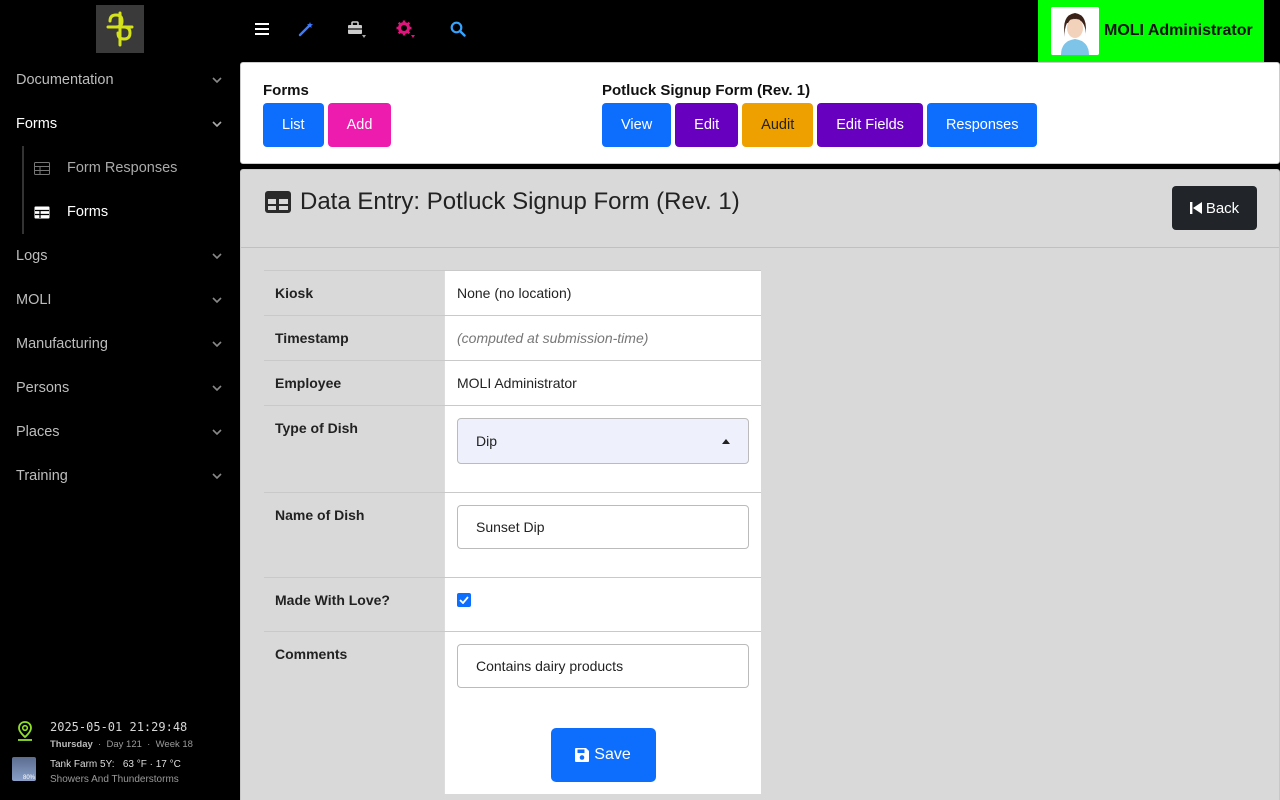 The width and height of the screenshot is (1280, 800). I want to click on clock-day: Day 121, so click(124, 744).